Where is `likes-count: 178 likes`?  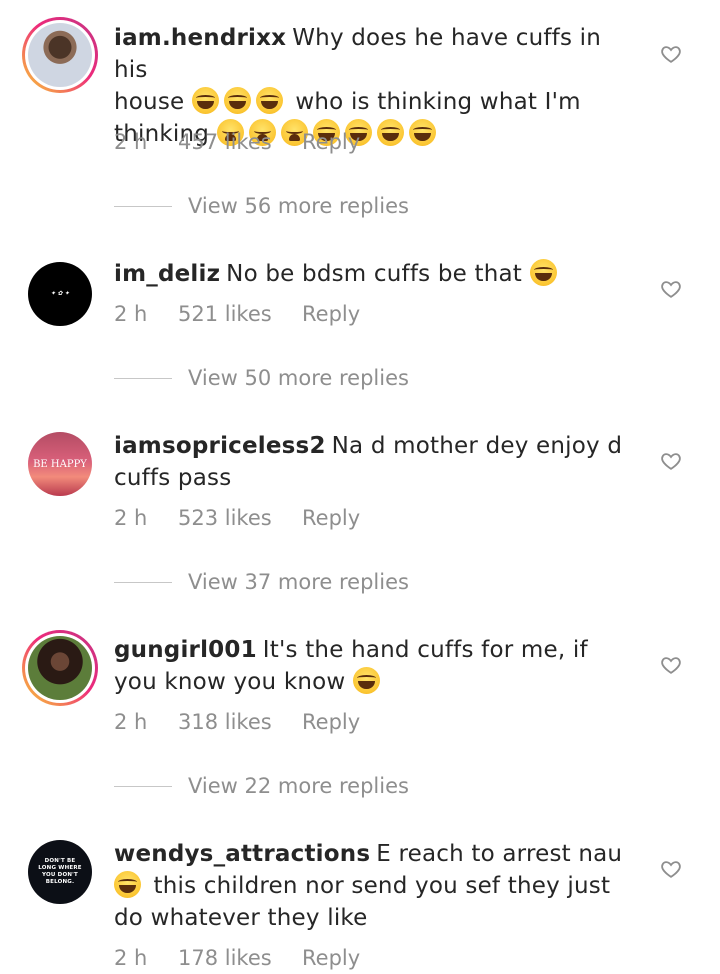
likes-count: 178 likes is located at coordinates (240, 958).